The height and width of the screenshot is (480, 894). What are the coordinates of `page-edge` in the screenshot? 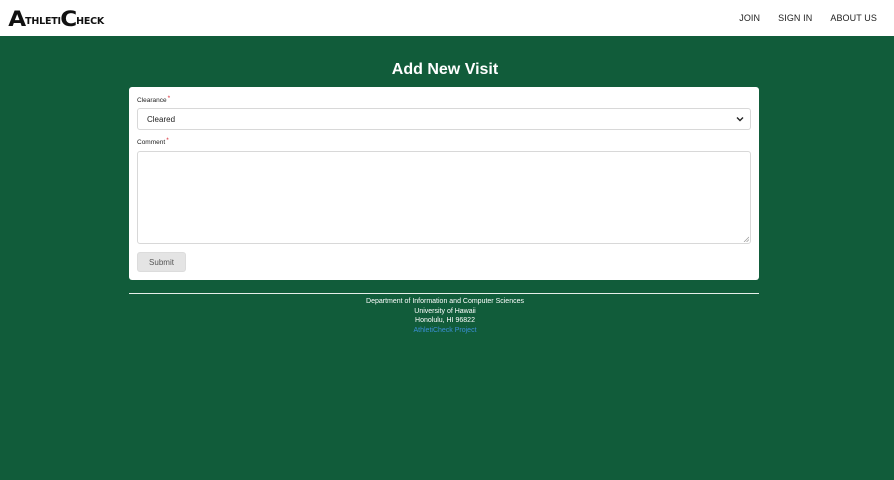 It's located at (892, 18).